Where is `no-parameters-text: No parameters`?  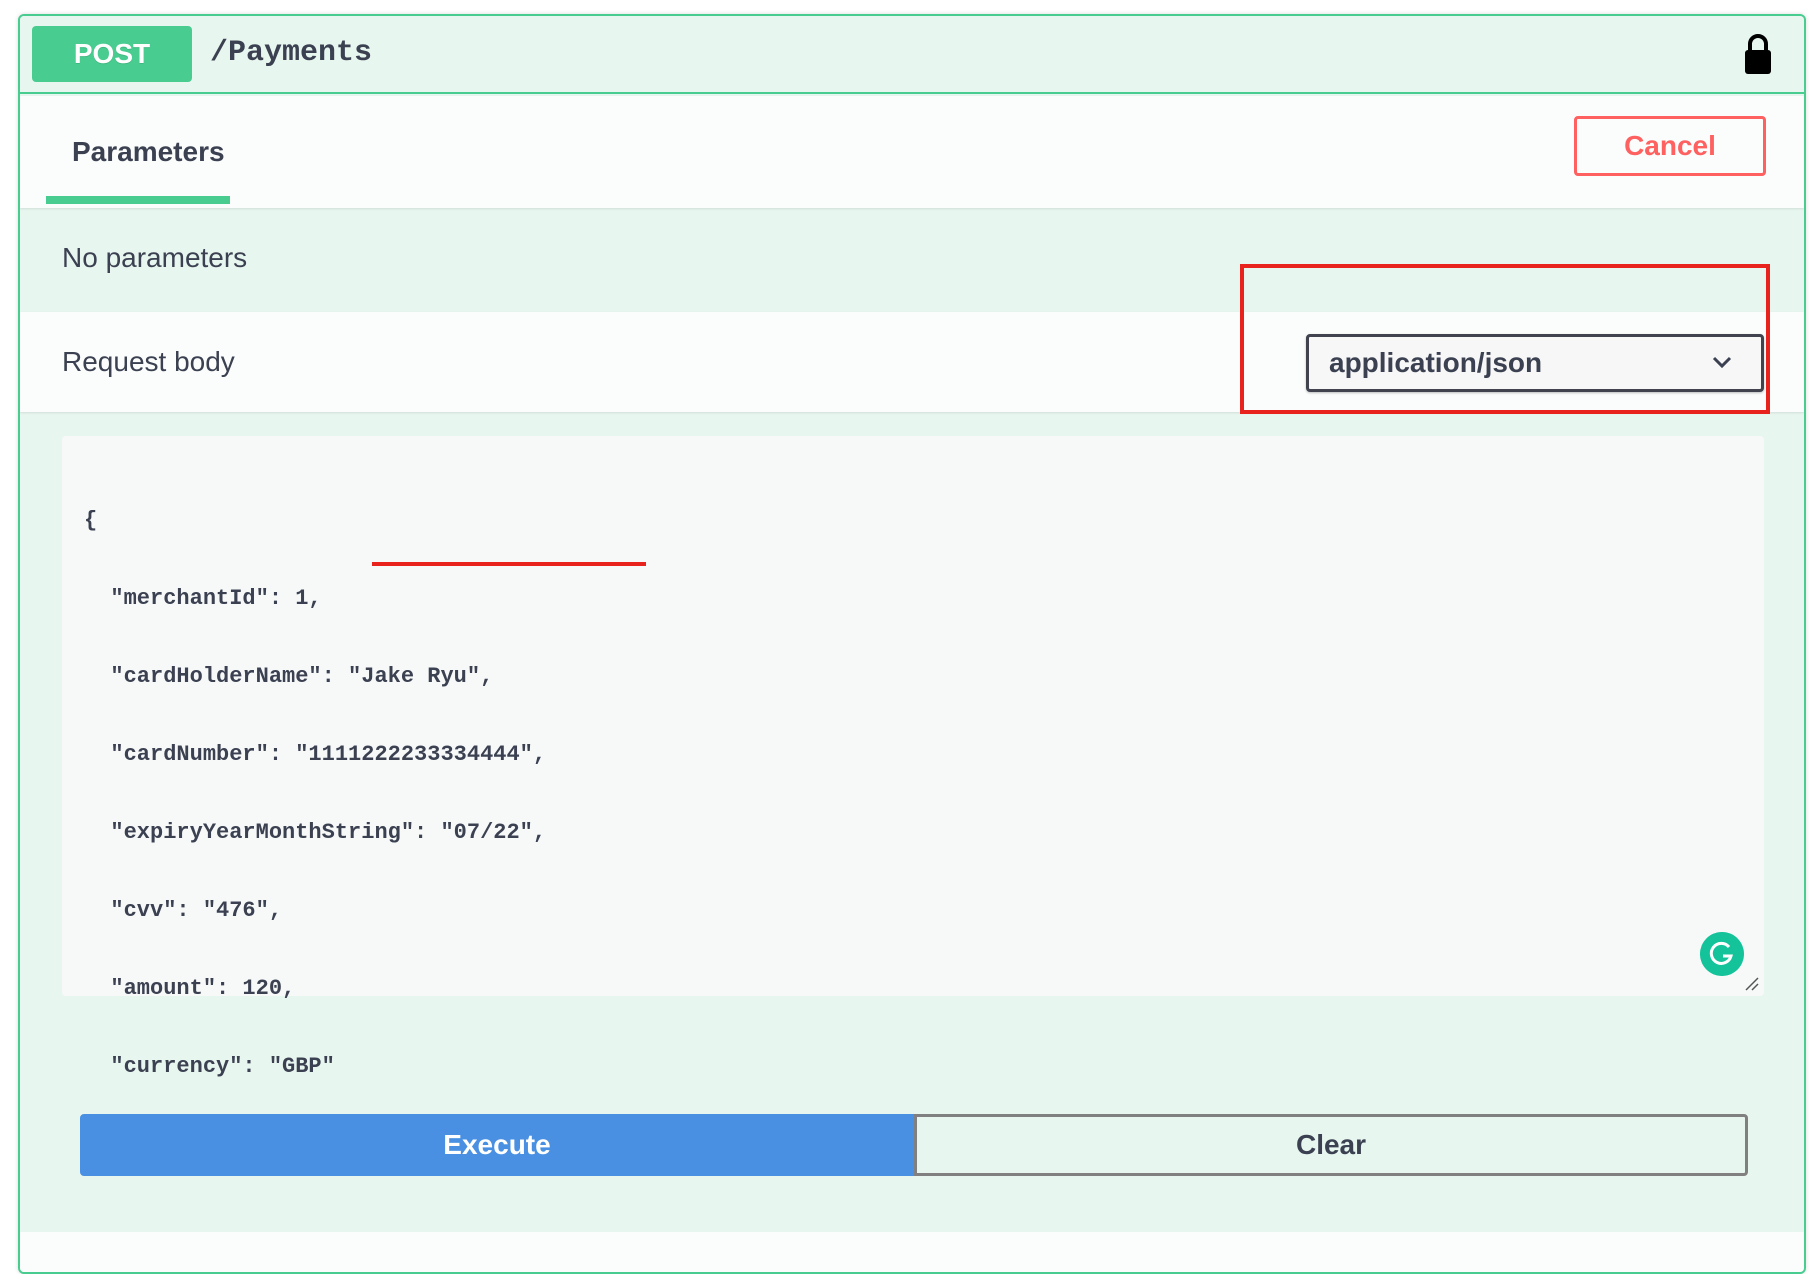 no-parameters-text: No parameters is located at coordinates (155, 257).